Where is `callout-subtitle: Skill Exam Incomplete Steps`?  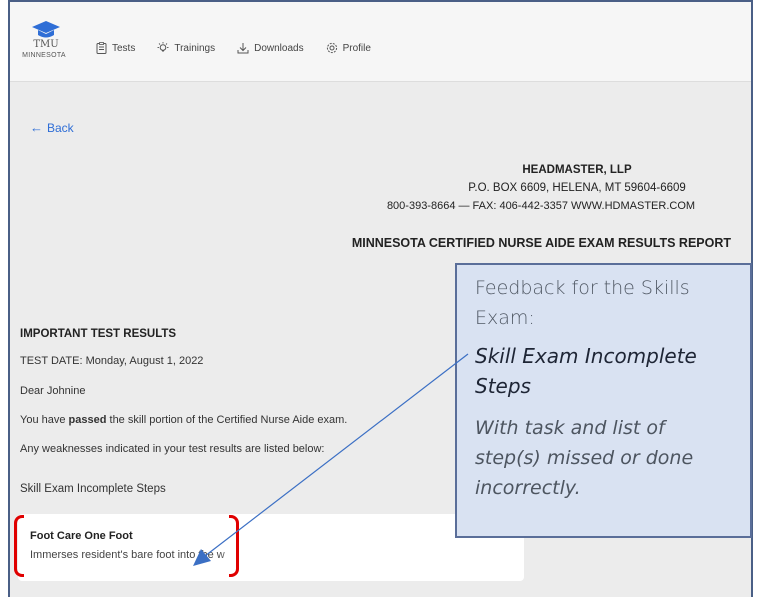 callout-subtitle: Skill Exam Incomplete Steps is located at coordinates (586, 371).